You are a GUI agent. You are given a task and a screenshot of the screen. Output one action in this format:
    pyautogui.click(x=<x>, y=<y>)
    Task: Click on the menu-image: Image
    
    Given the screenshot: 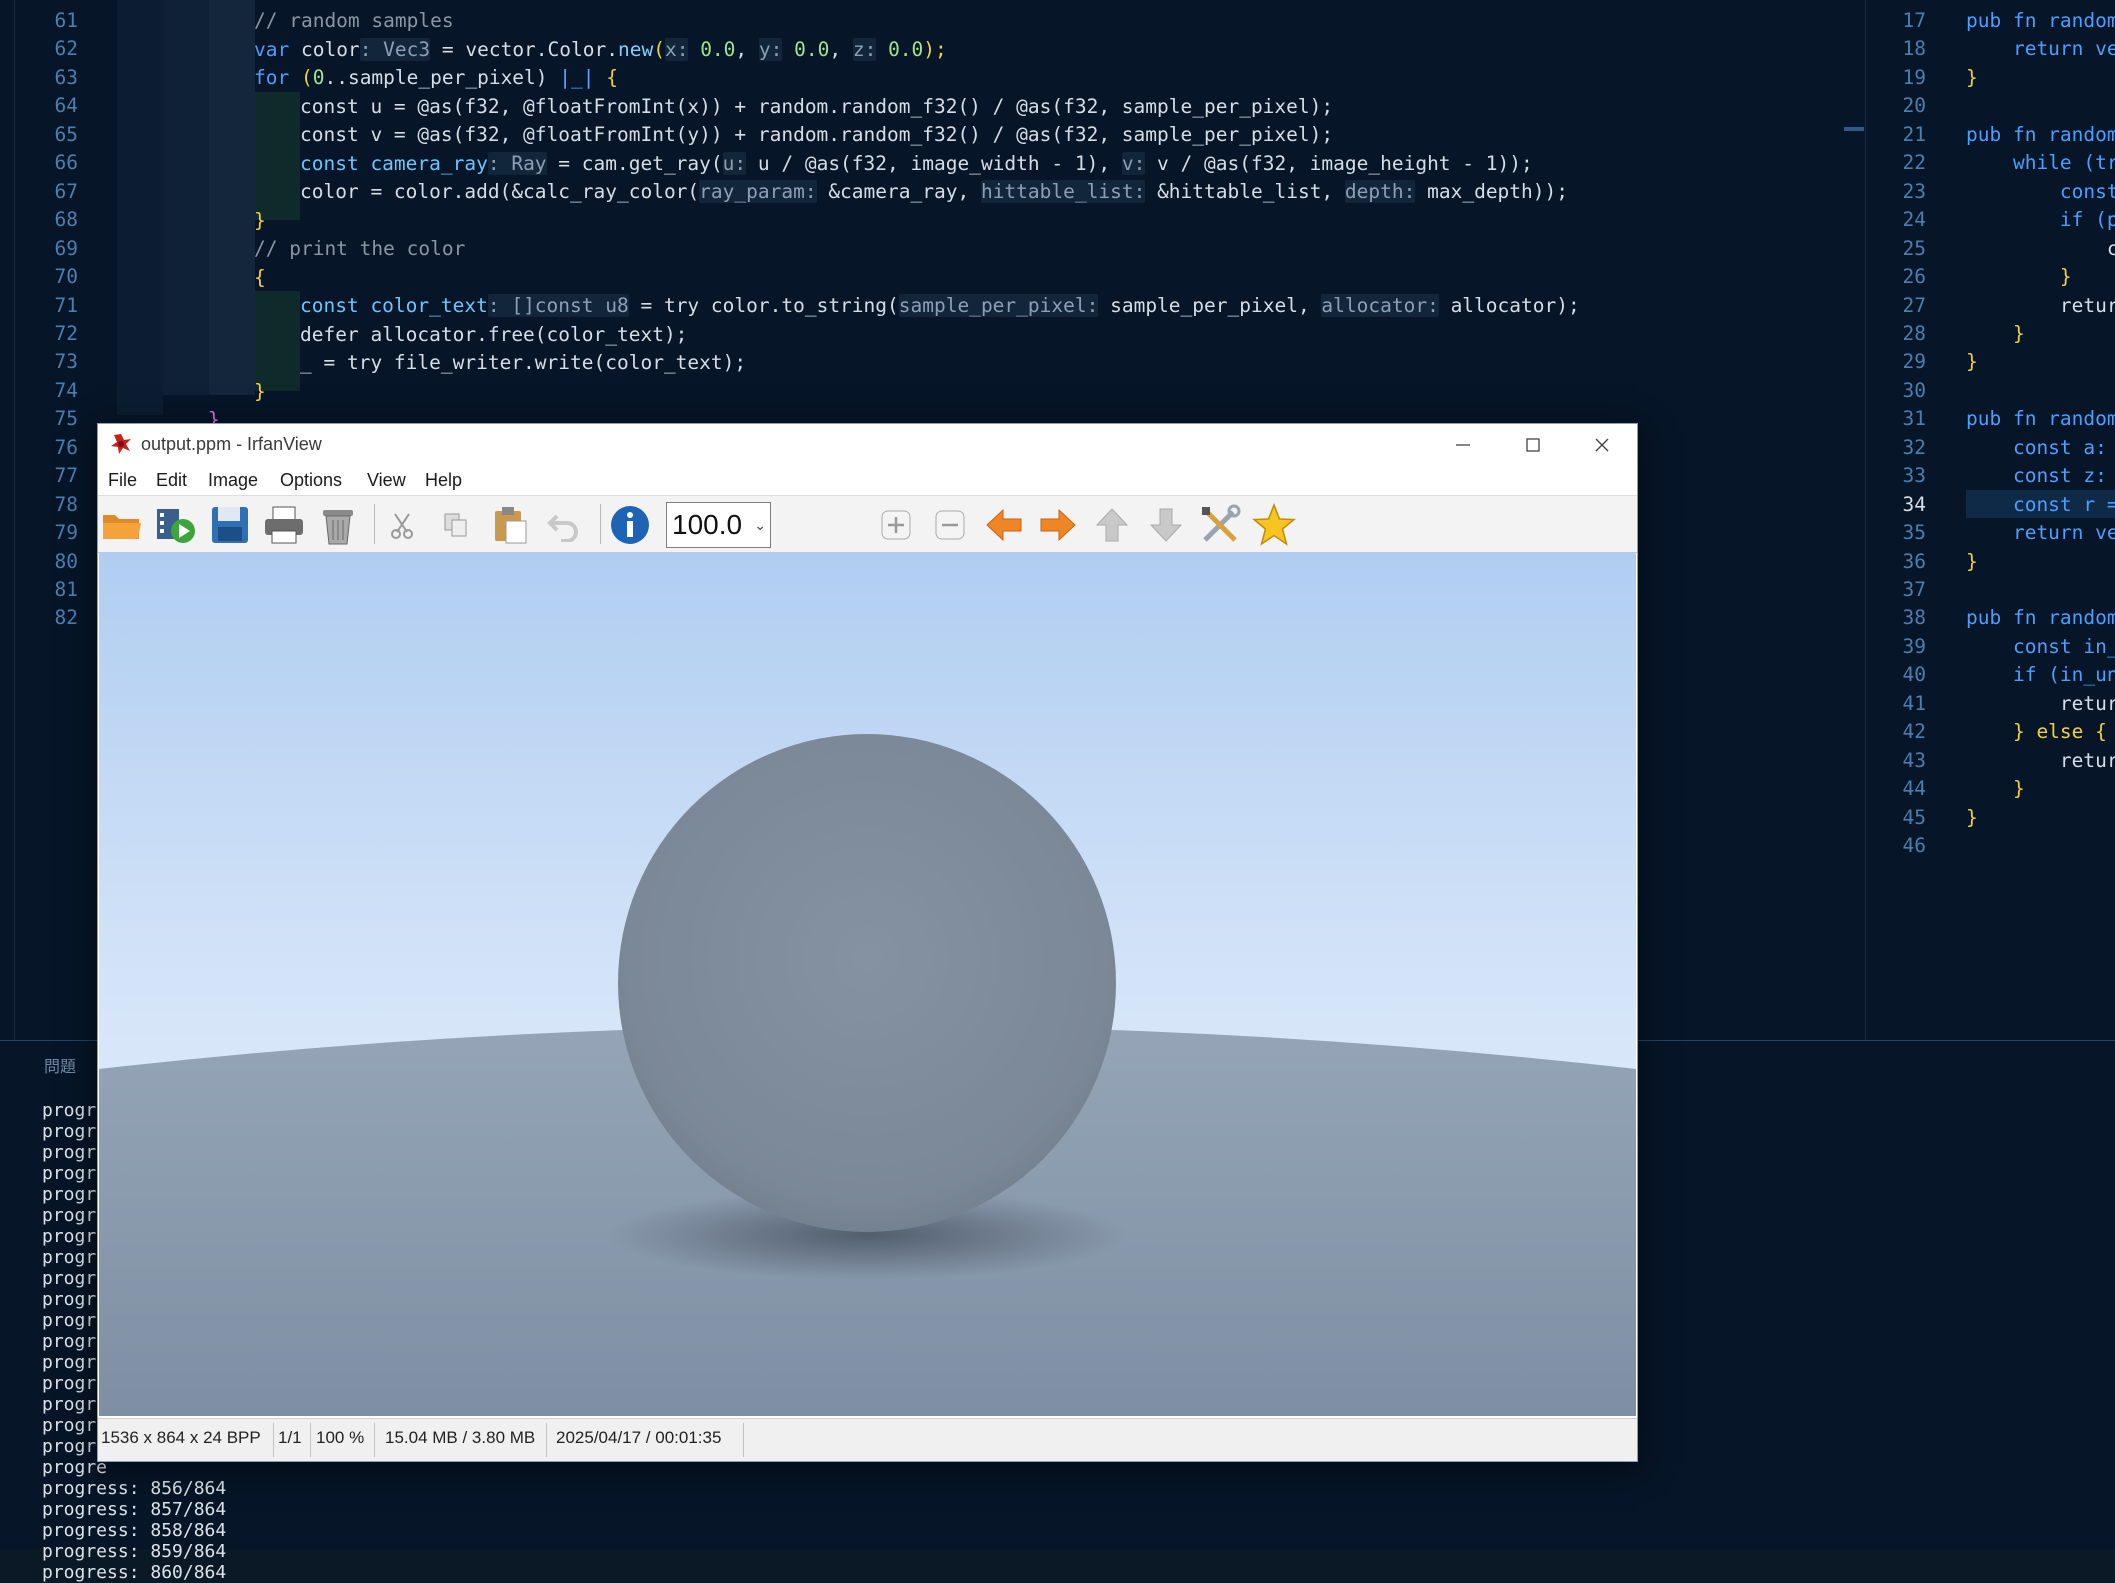 What is the action you would take?
    pyautogui.click(x=233, y=480)
    